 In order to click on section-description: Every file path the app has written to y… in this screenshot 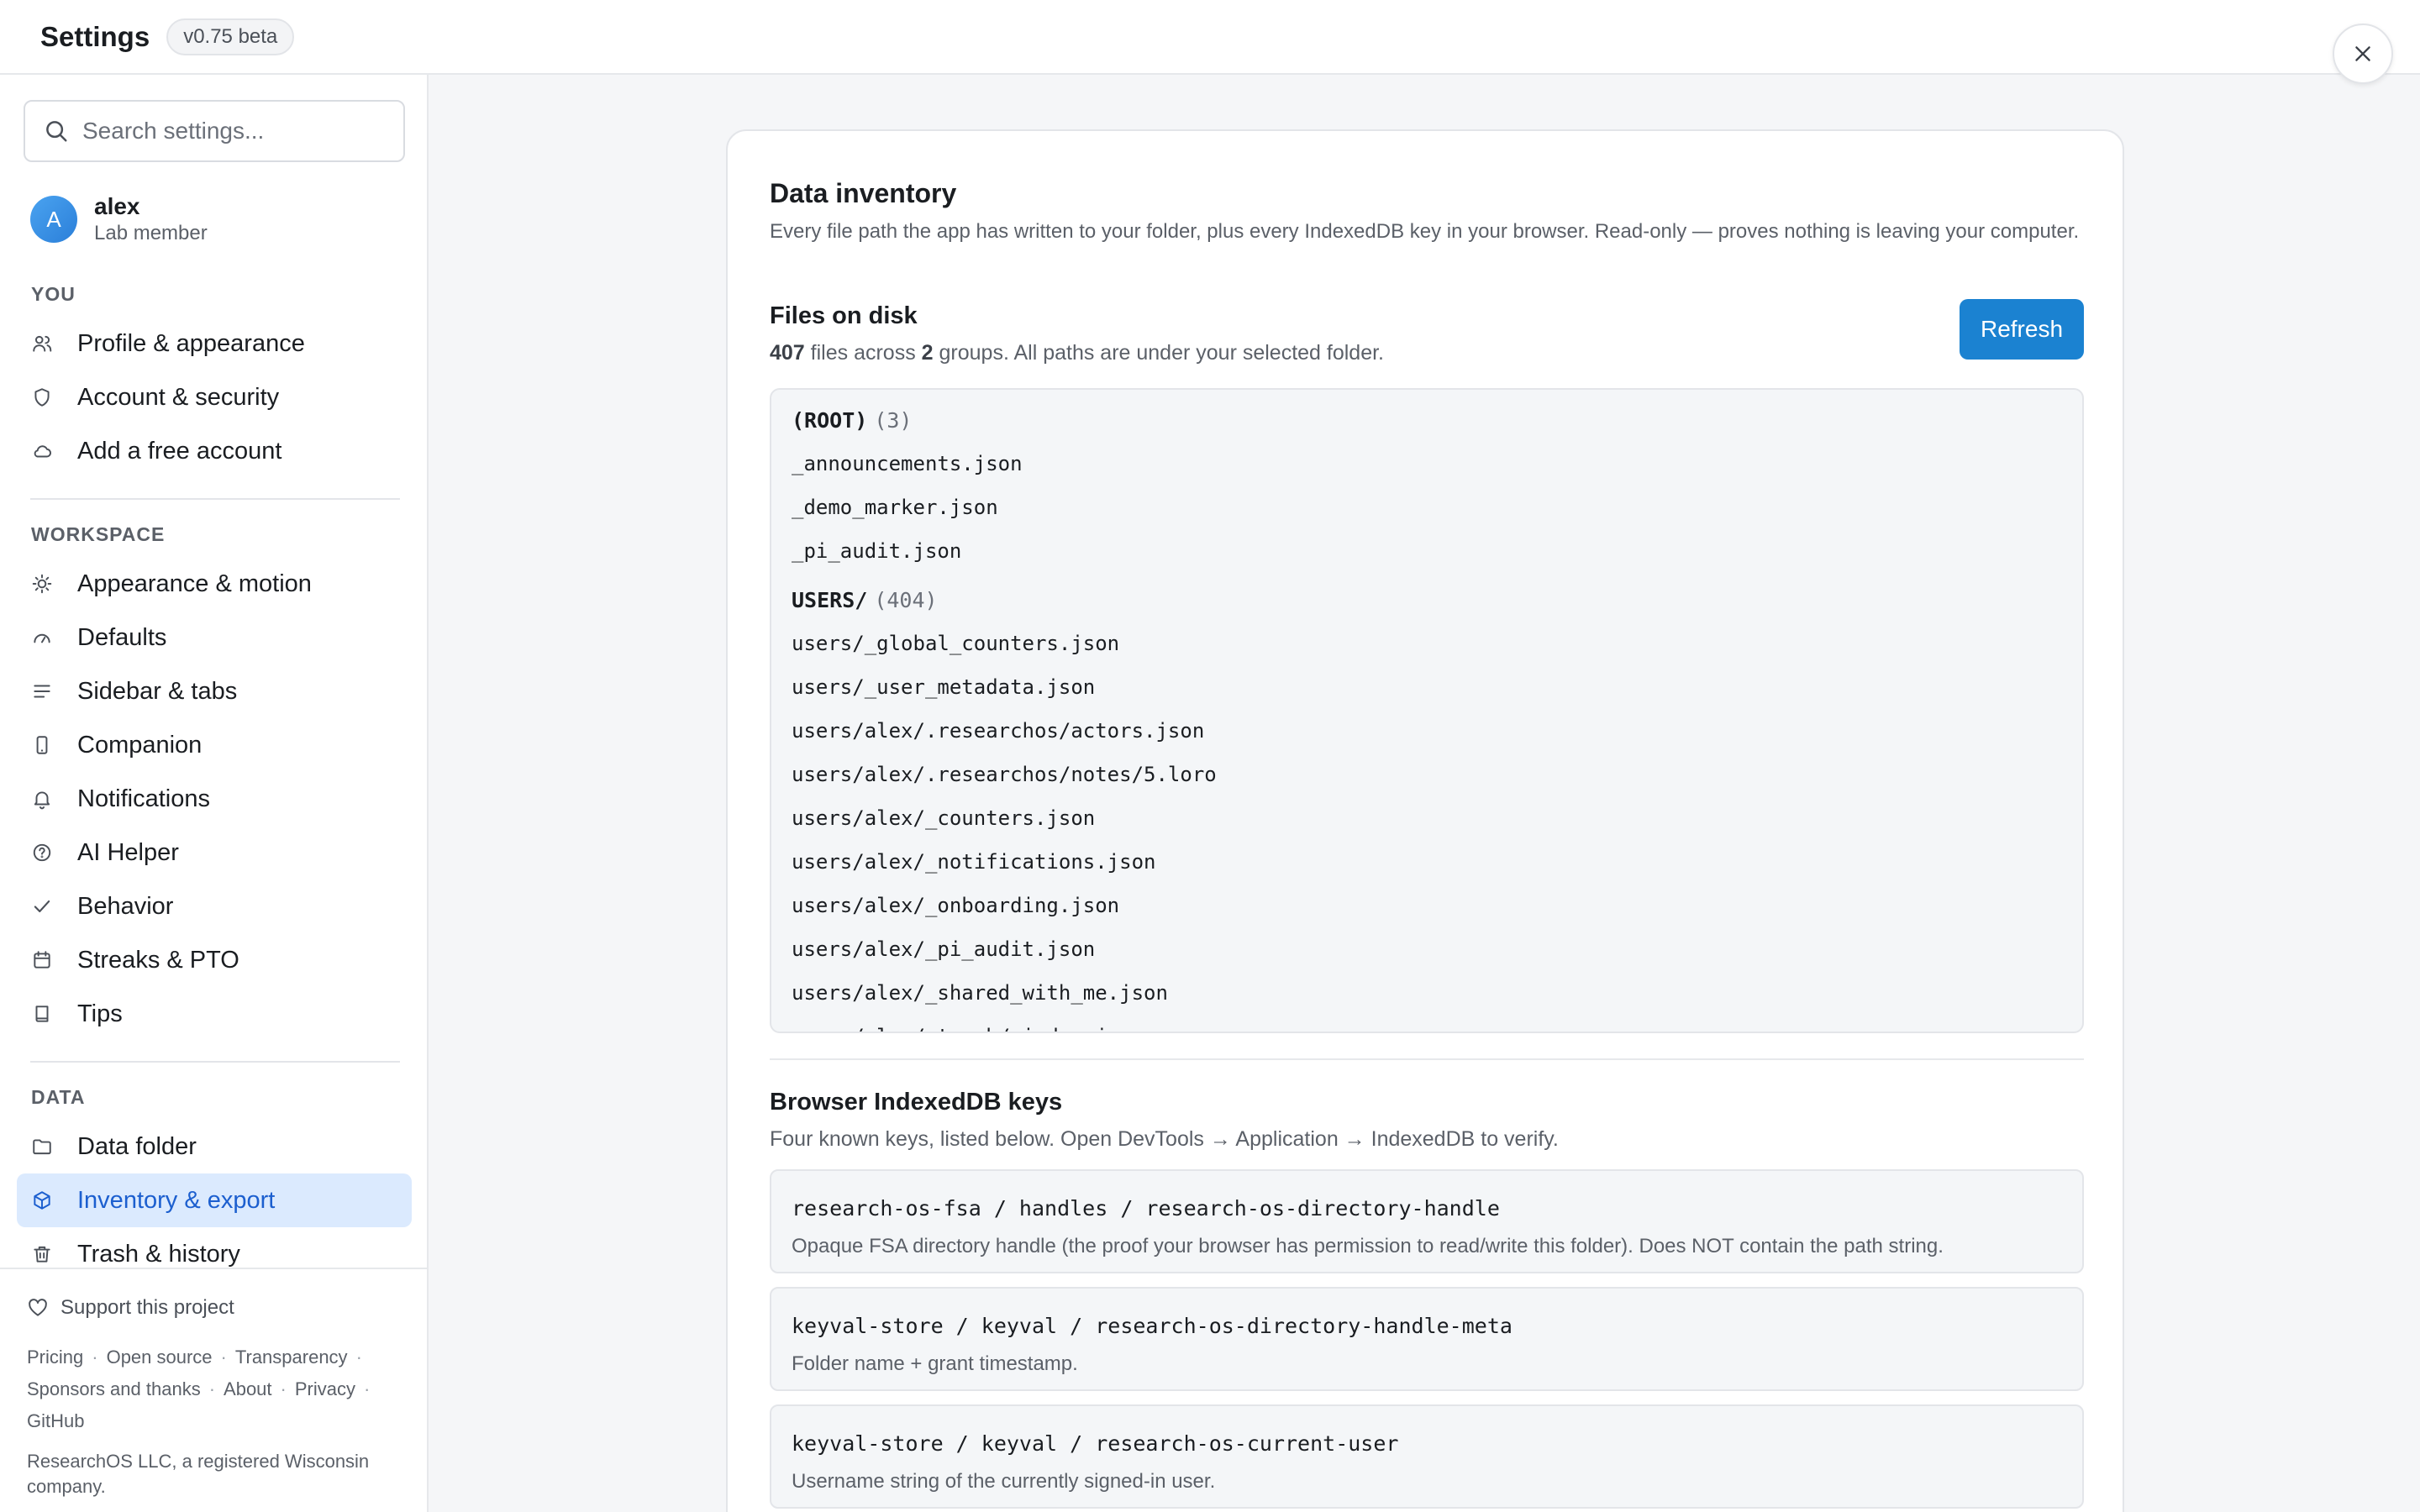, I will do `click(1425, 231)`.